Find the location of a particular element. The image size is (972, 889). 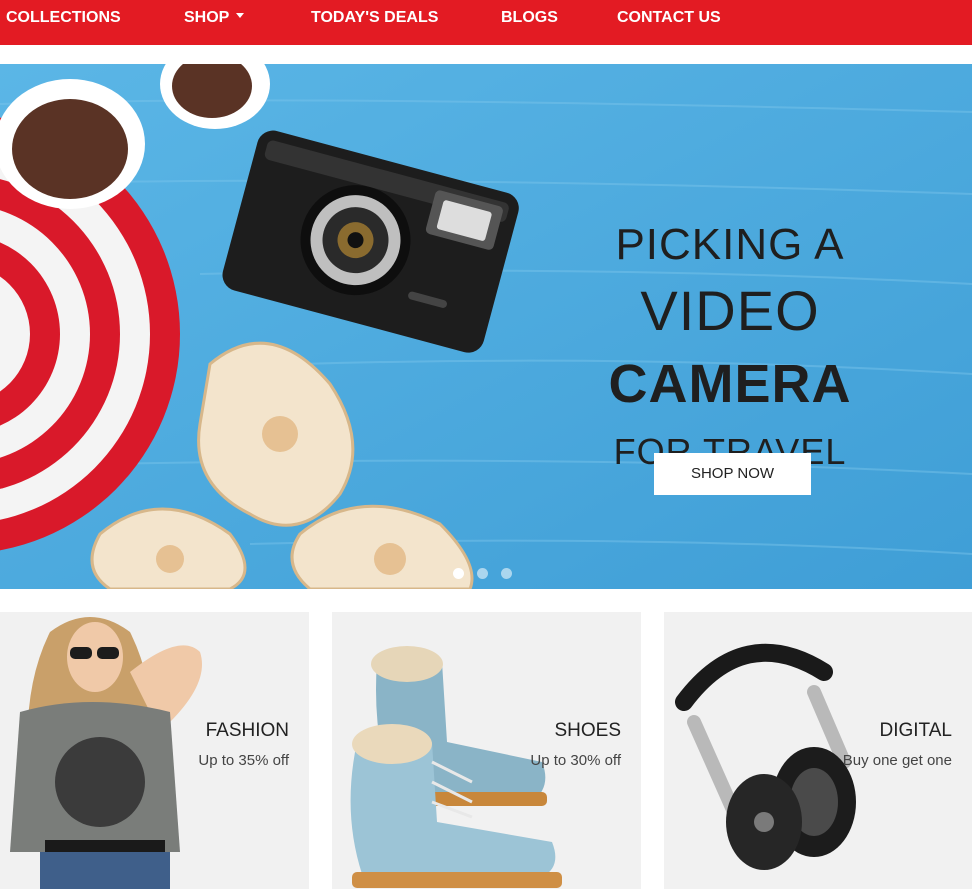

nav-item-collections: COLLECTIONS is located at coordinates (63, 18).